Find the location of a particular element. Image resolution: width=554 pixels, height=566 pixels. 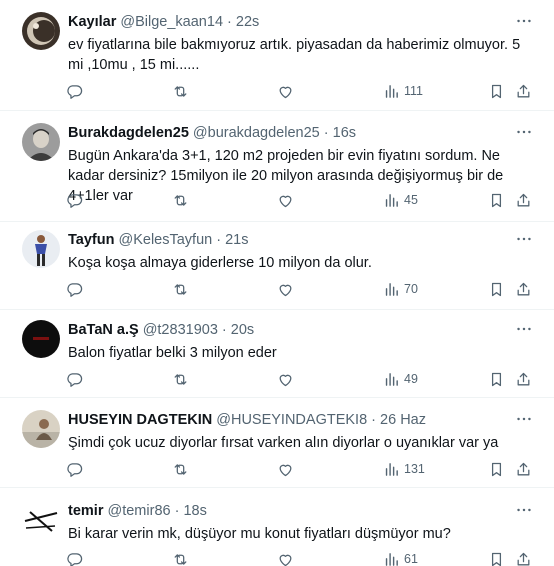

display-name: Kayılar is located at coordinates (92, 22).